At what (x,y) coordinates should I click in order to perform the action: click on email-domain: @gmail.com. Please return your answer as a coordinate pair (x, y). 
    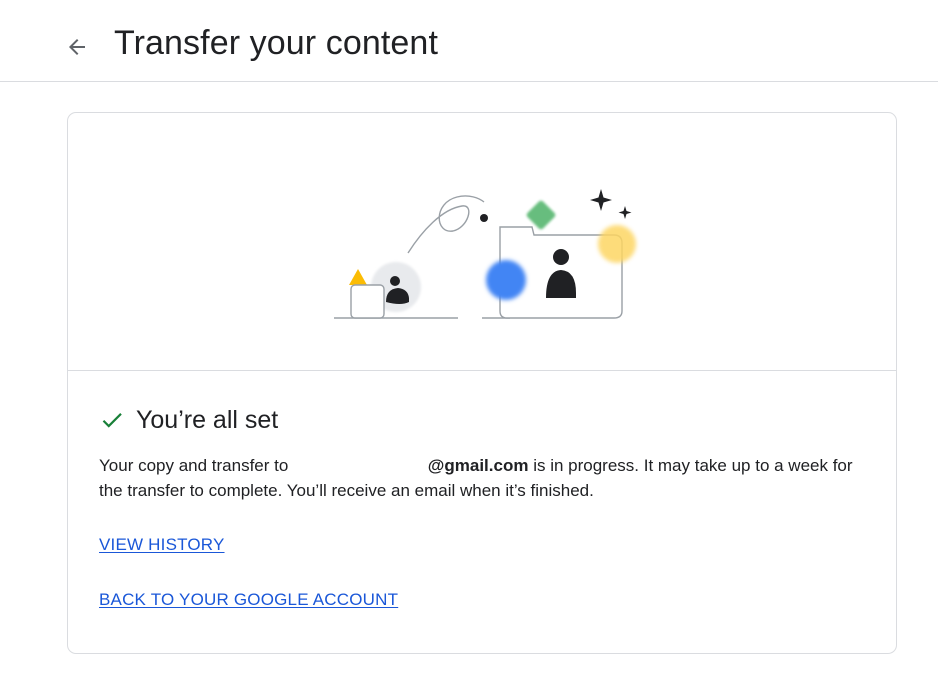
    Looking at the image, I should click on (478, 465).